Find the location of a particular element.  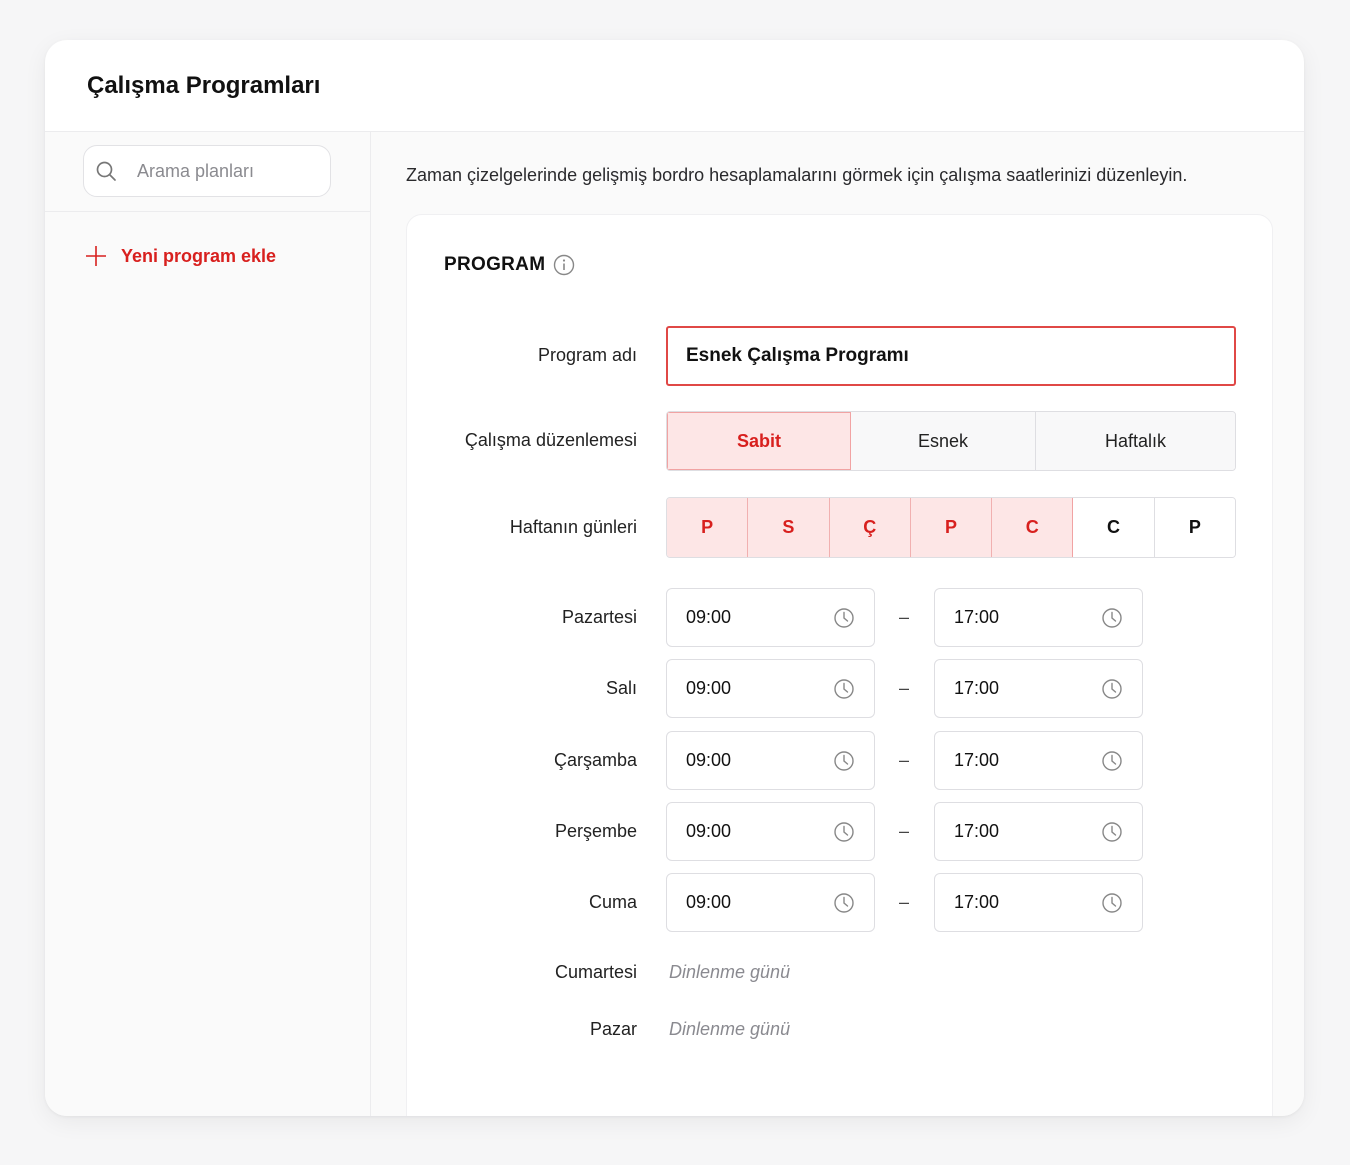

rest-day-label: Cumartesi is located at coordinates (595, 972).